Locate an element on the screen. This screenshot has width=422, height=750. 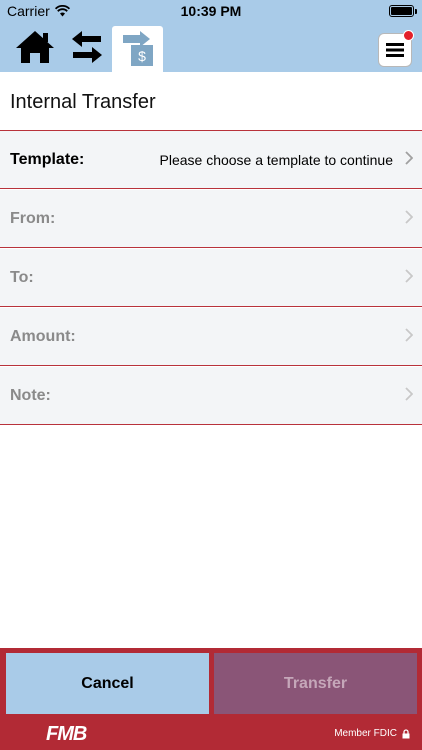
cancel-button: Cancel is located at coordinates (107, 683).